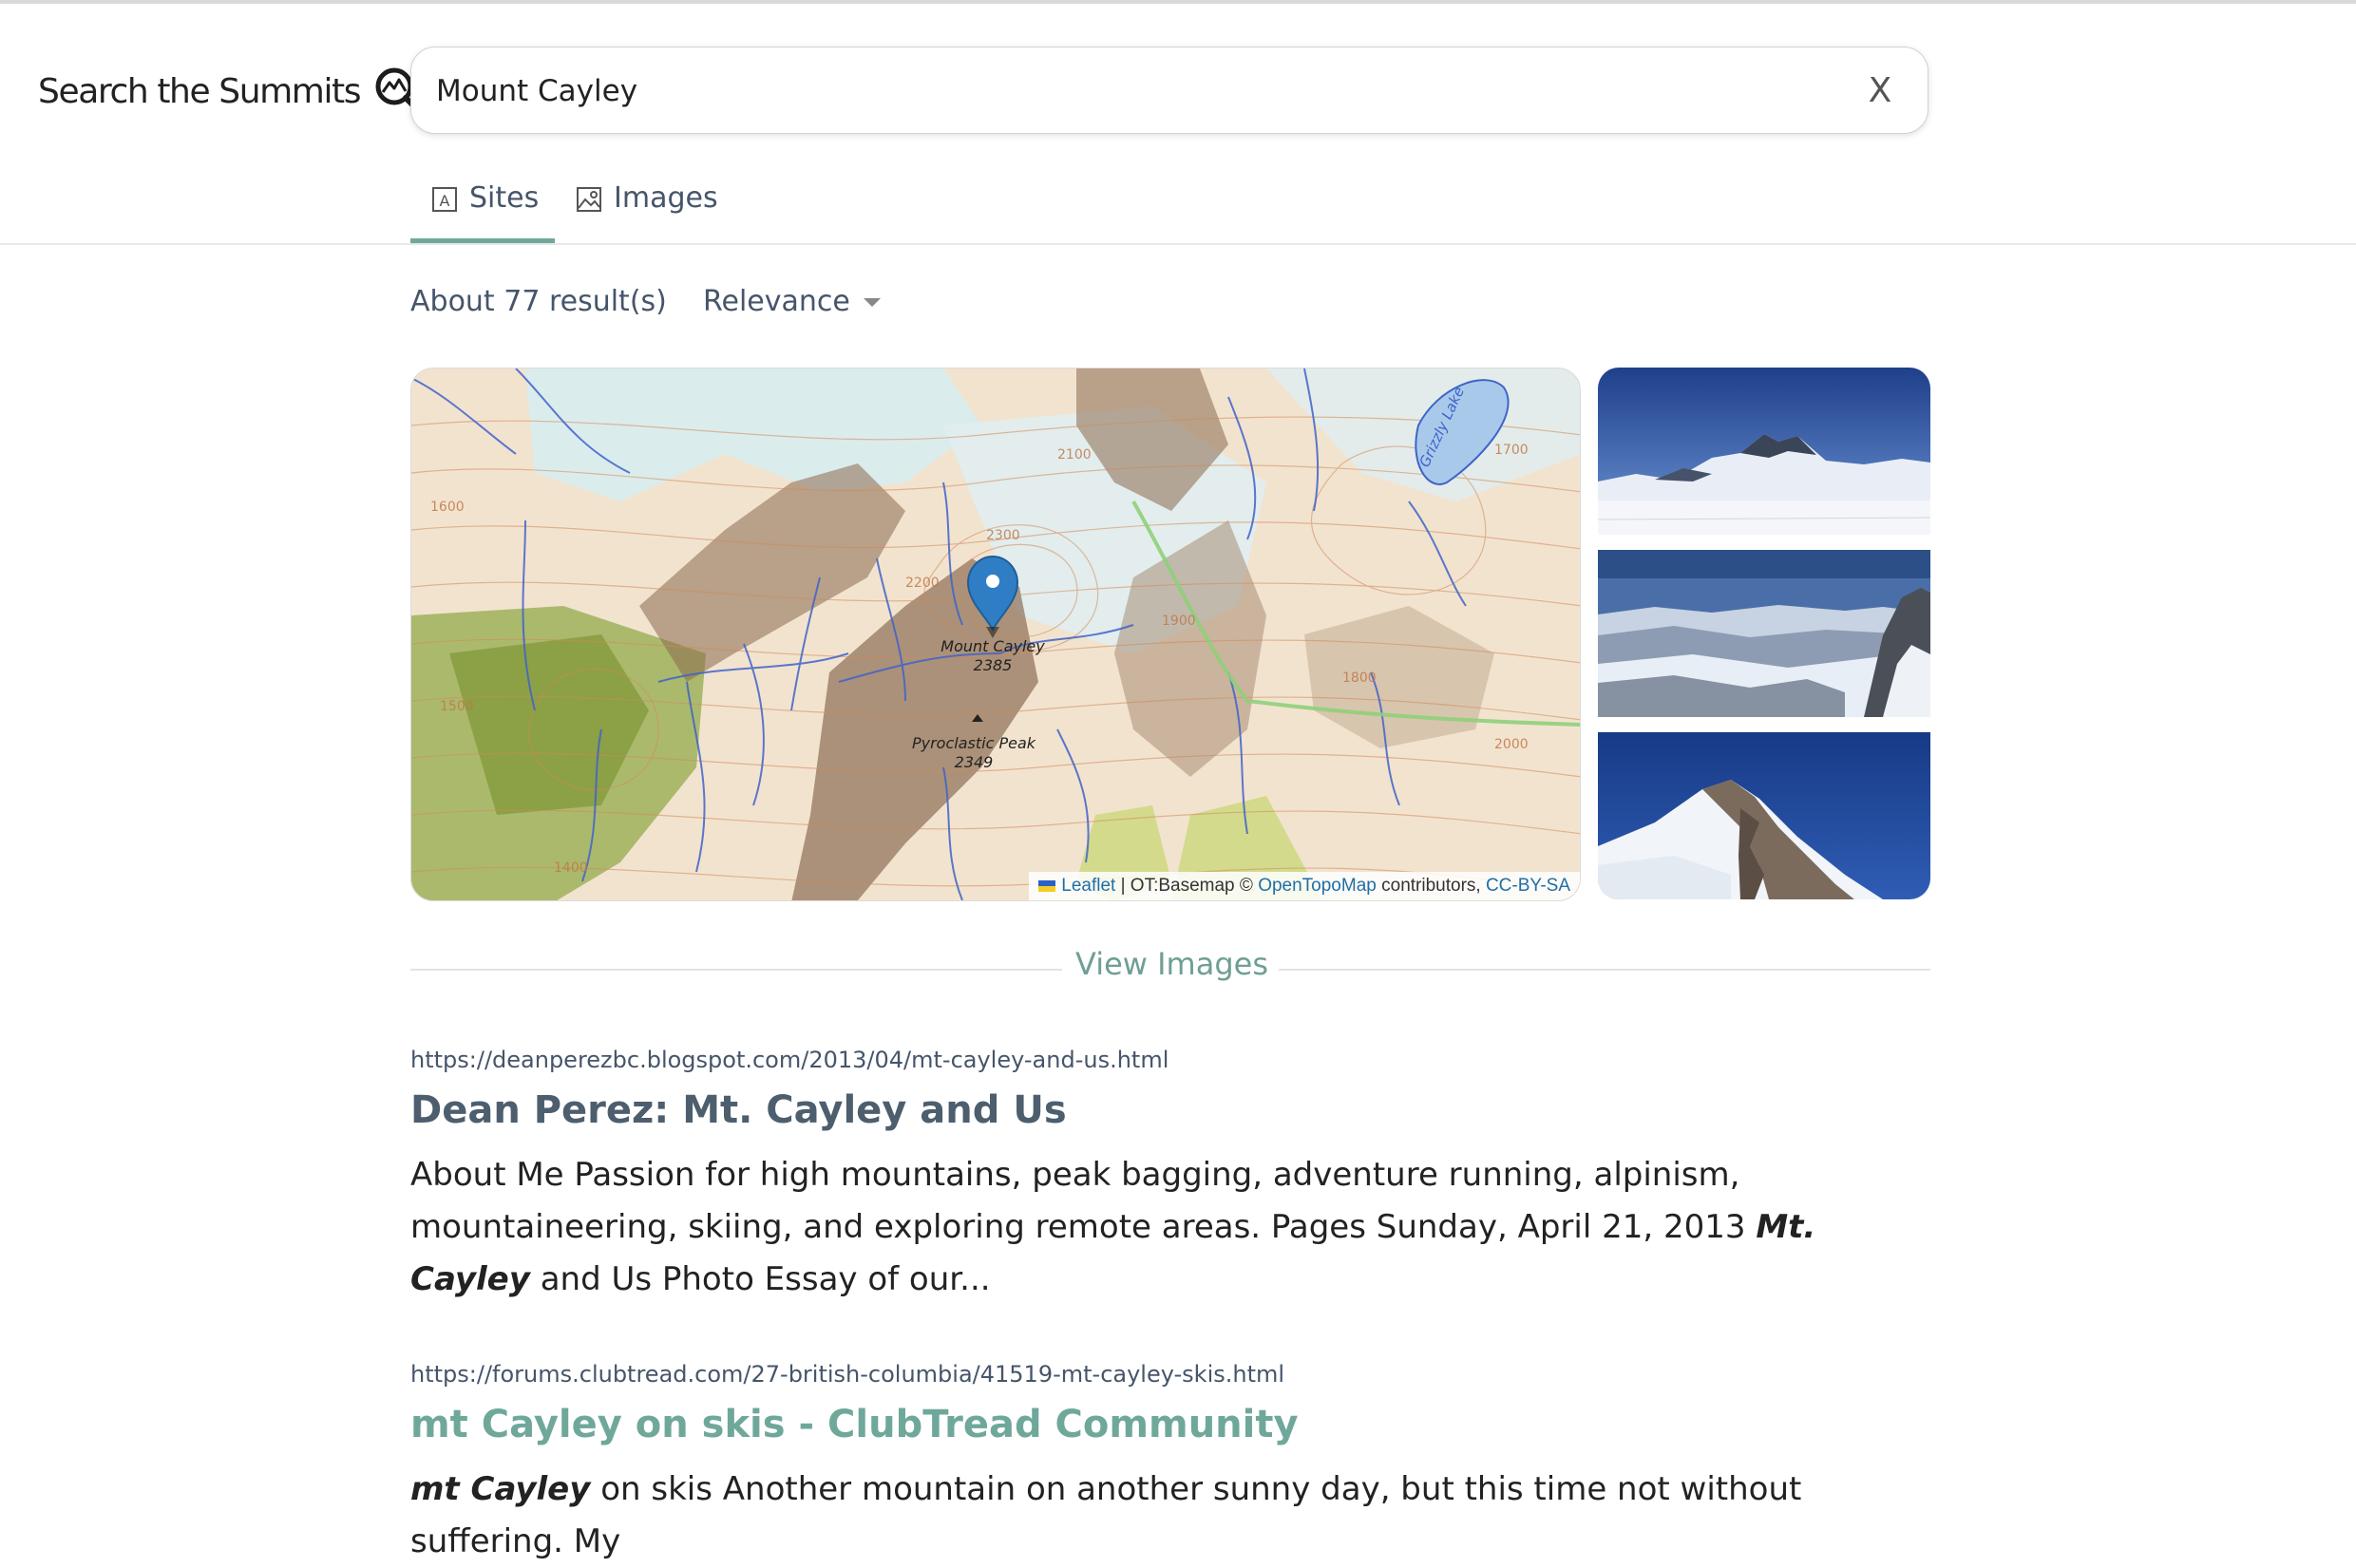  I want to click on text-document-icon: A, so click(444, 199).